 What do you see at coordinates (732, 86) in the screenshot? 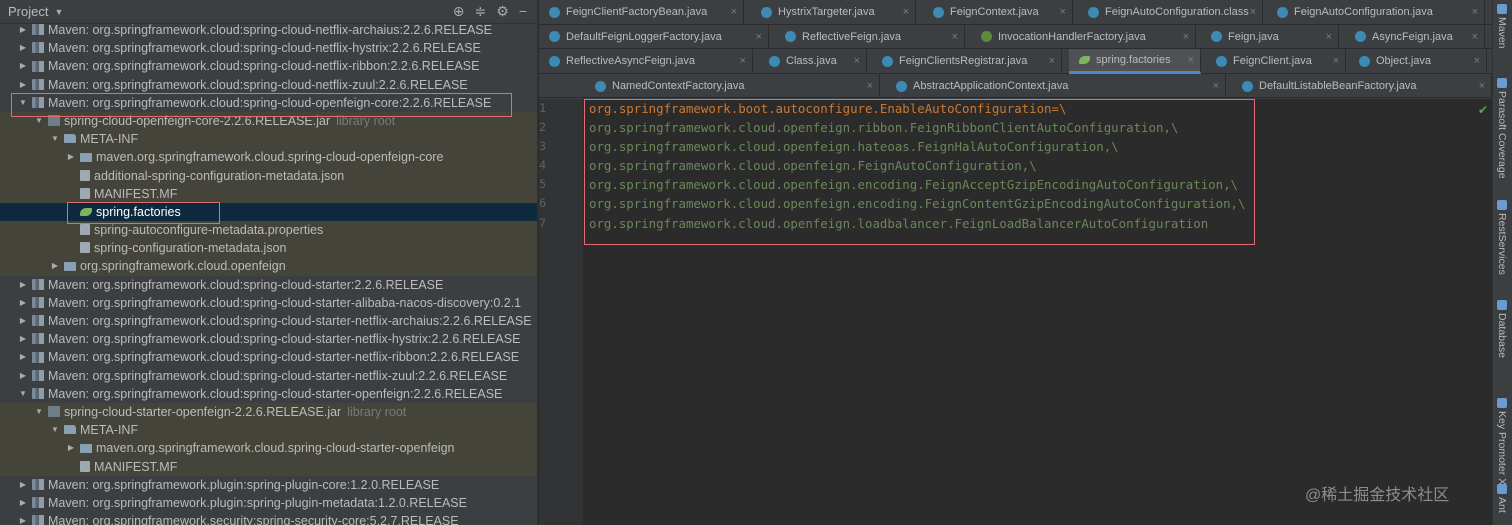
I see `editor-tab: NamedContextFactory.java ×` at bounding box center [732, 86].